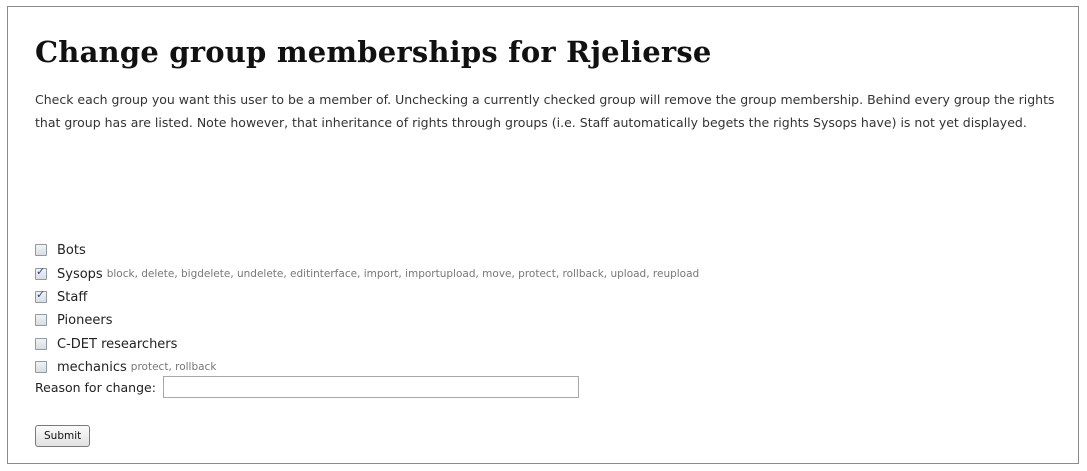  What do you see at coordinates (41, 320) in the screenshot?
I see `group-checkbox-pioneers` at bounding box center [41, 320].